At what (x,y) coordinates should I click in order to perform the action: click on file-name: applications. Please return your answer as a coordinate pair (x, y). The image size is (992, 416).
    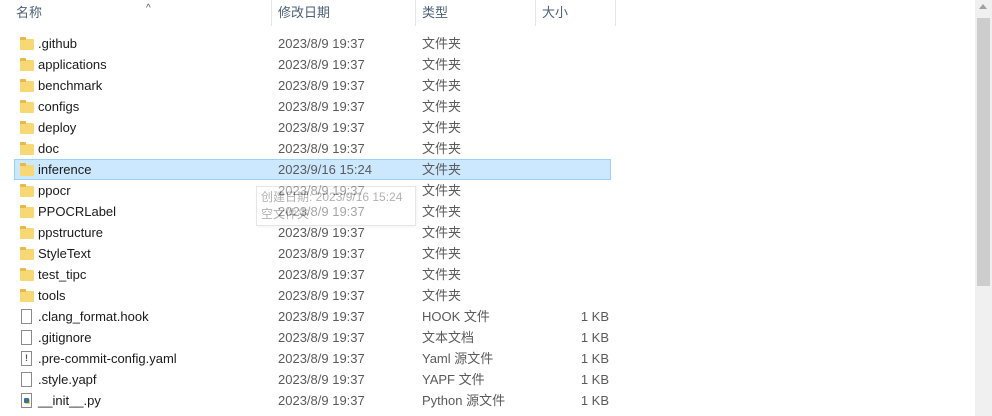
    Looking at the image, I should click on (72, 64).